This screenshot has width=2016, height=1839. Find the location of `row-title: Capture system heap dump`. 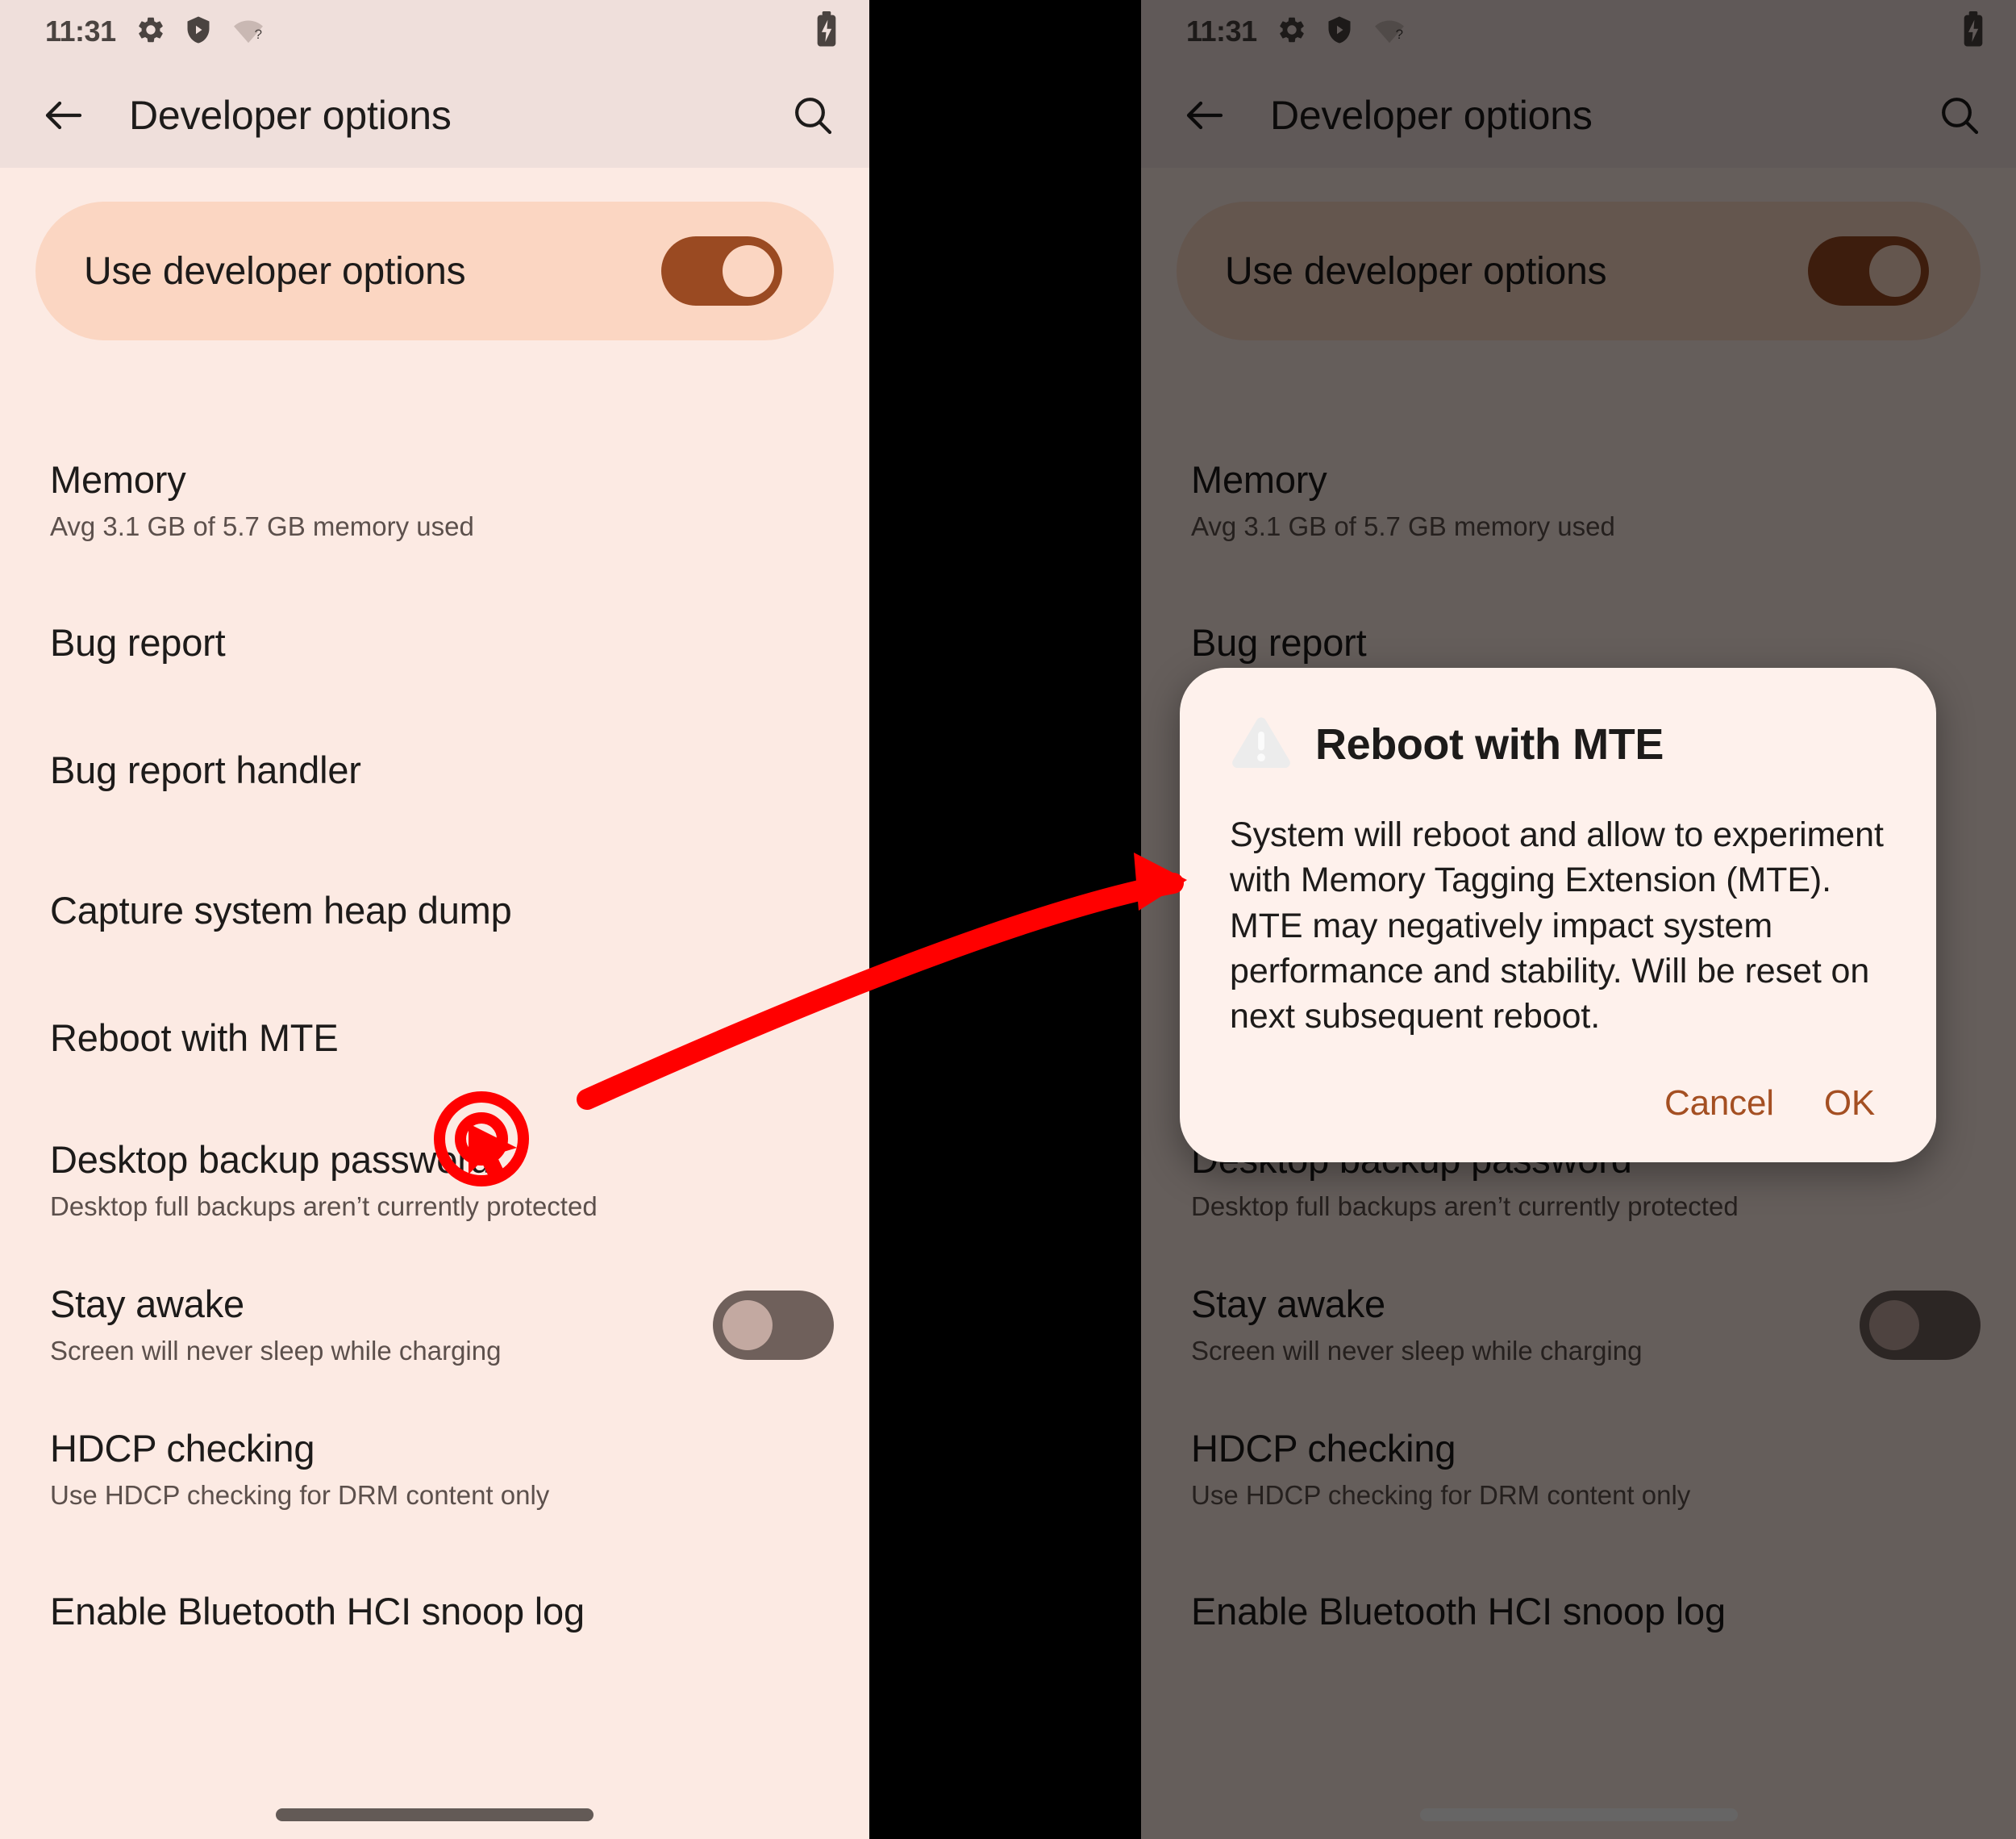

row-title: Capture system heap dump is located at coordinates (281, 910).